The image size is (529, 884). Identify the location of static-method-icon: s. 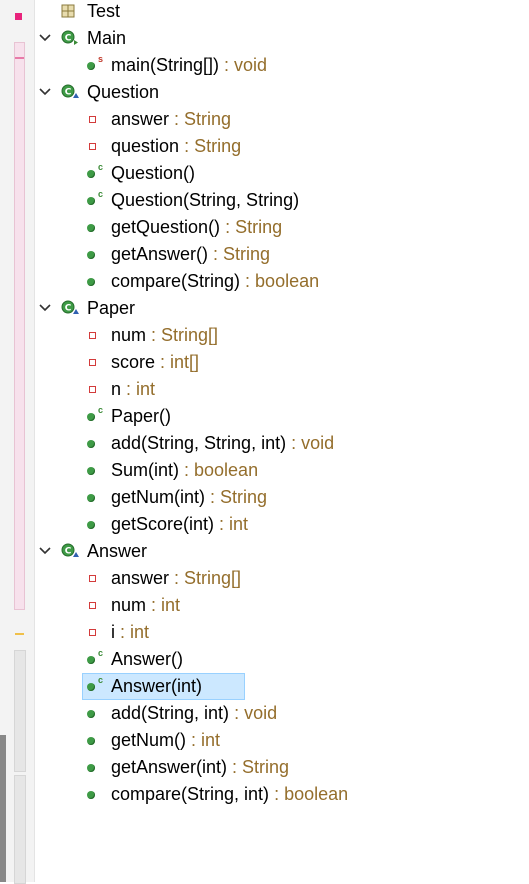
(98, 65).